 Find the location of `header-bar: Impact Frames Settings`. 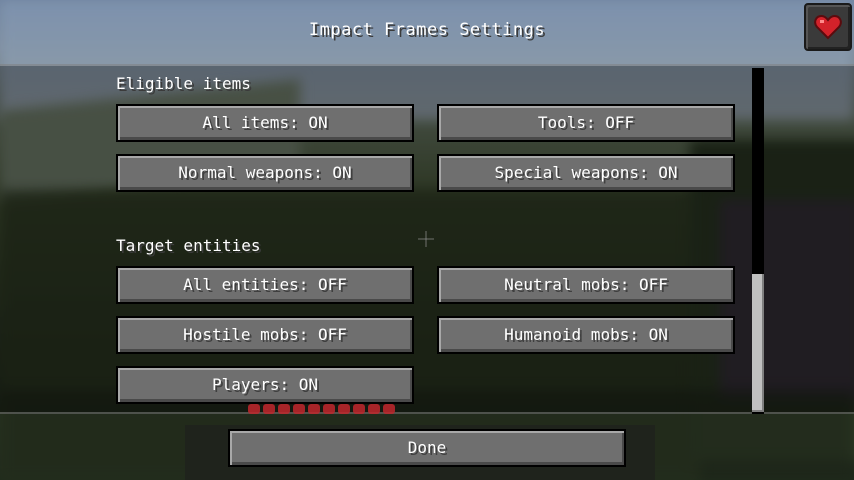

header-bar: Impact Frames Settings is located at coordinates (427, 32).